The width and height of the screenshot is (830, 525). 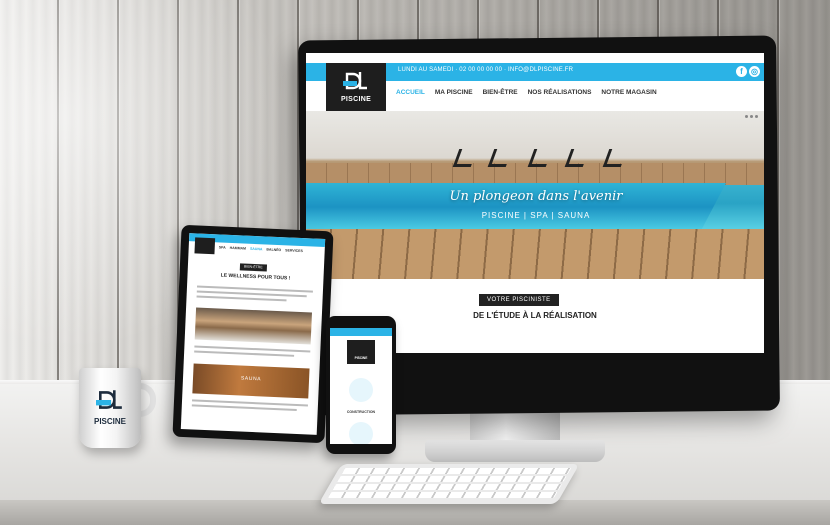 What do you see at coordinates (500, 96) in the screenshot?
I see `nav-item-bien-etre: BIEN-ÊTRE` at bounding box center [500, 96].